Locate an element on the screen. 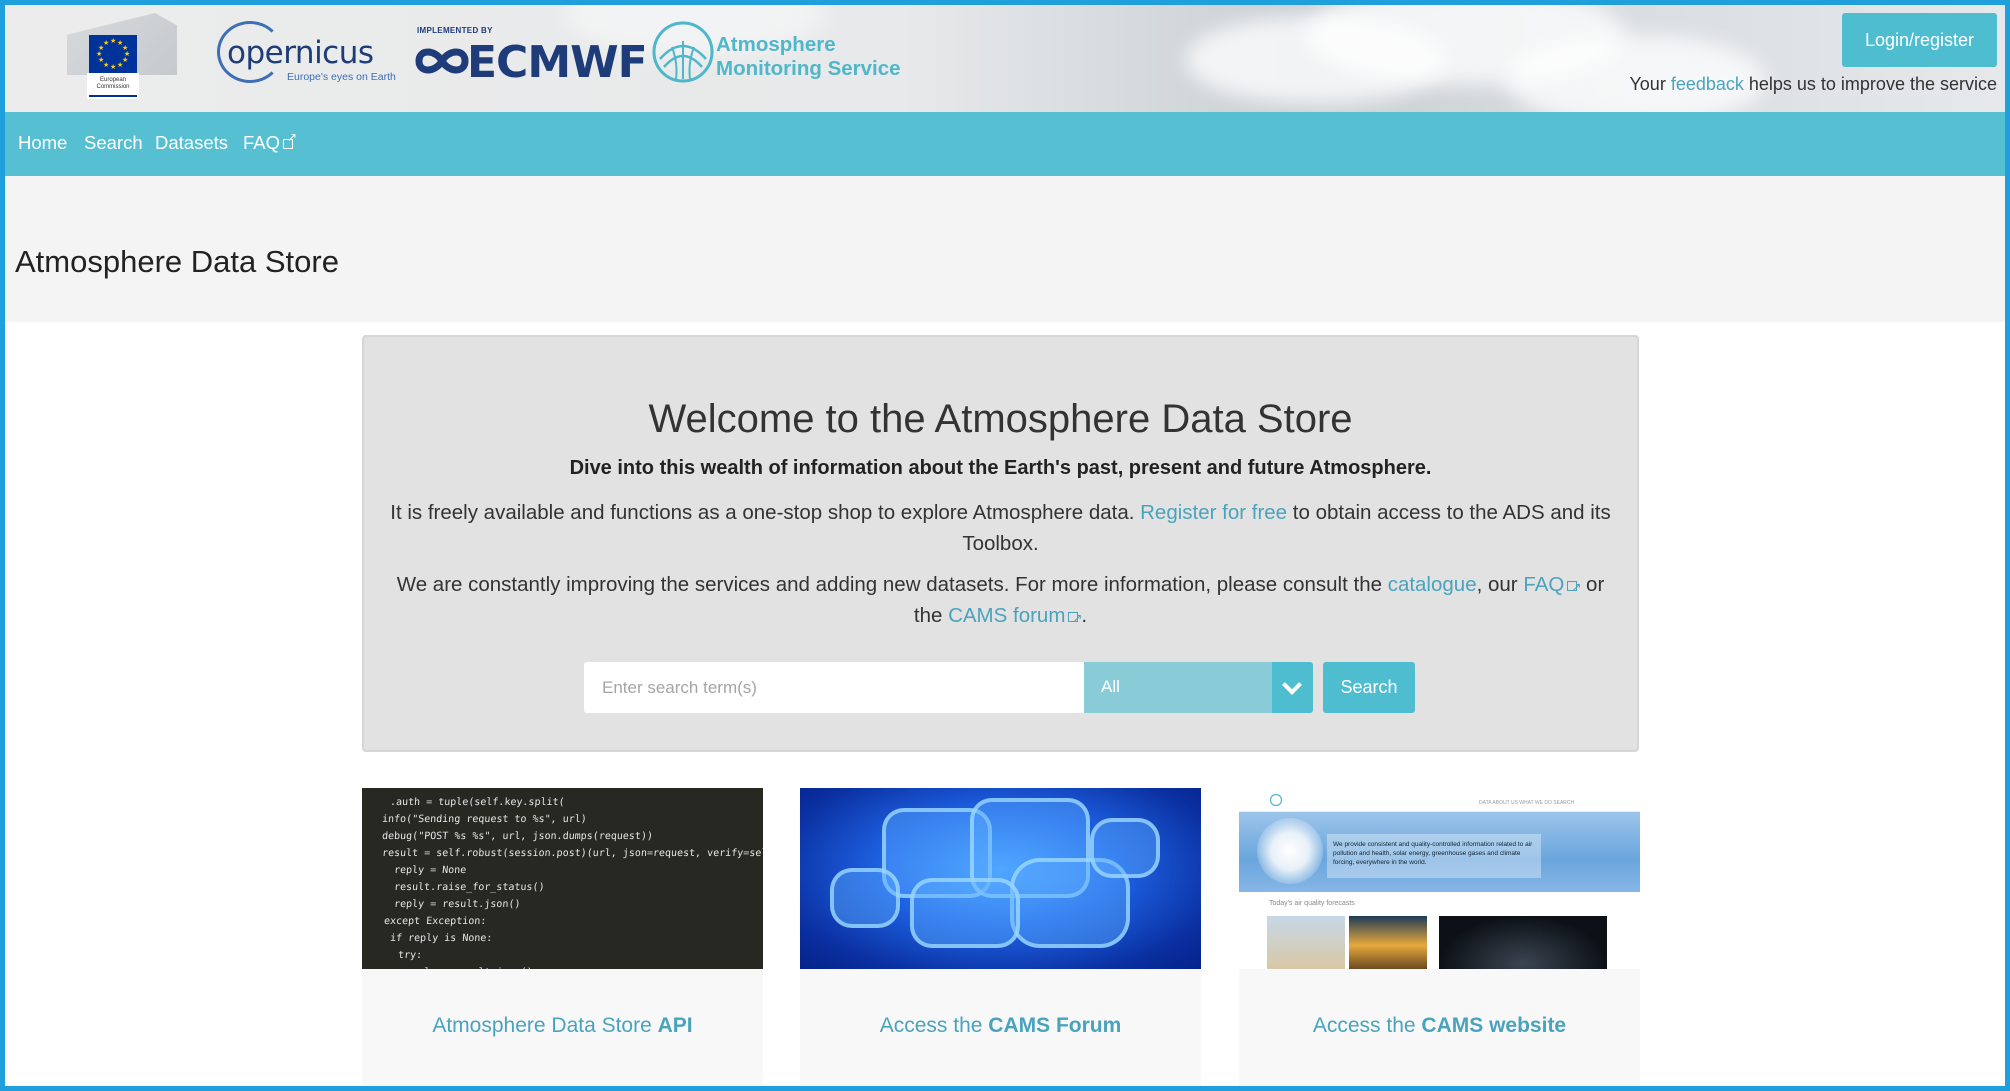  code-line: reply = None is located at coordinates (430, 870).